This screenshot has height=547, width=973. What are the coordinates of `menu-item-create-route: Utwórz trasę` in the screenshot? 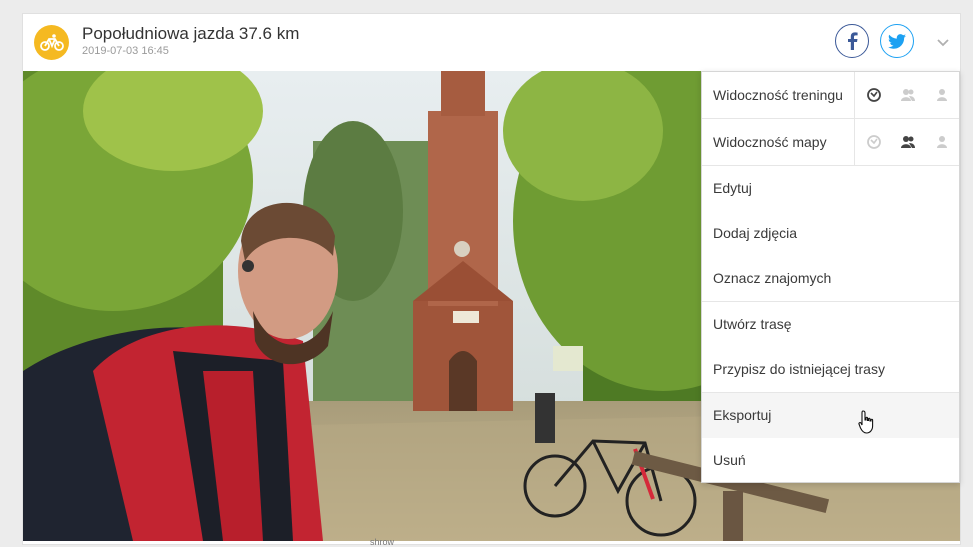 It's located at (830, 324).